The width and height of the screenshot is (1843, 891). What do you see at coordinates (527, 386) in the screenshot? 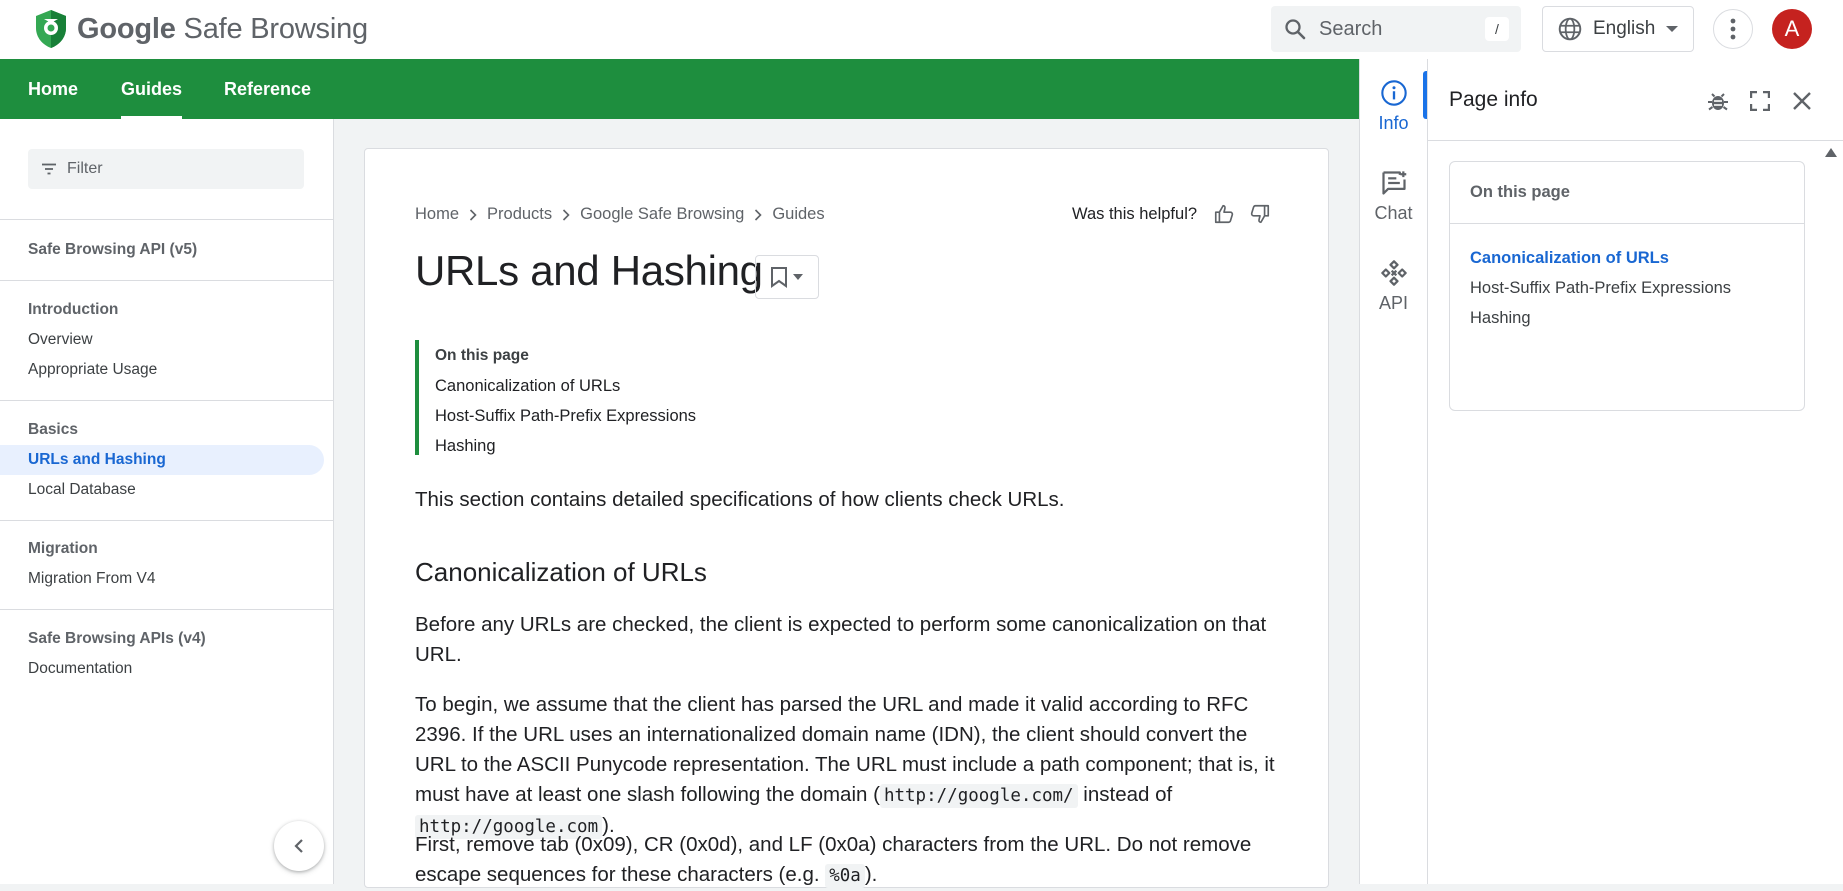
I see `toc-item-canonicalization: Canonicalization of URLs` at bounding box center [527, 386].